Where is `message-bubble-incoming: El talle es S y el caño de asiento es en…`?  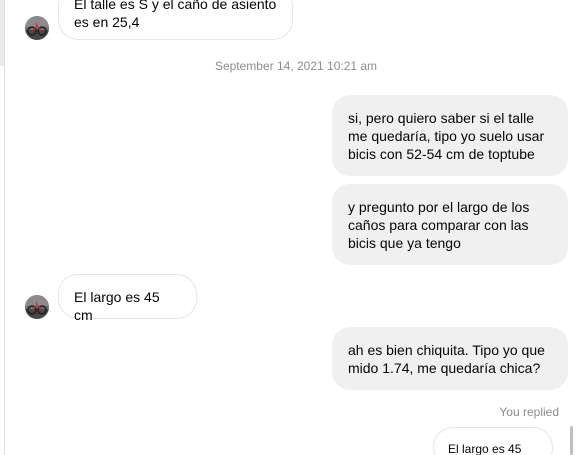
message-bubble-incoming: El talle es S y el caño de asiento es en… is located at coordinates (175, 20).